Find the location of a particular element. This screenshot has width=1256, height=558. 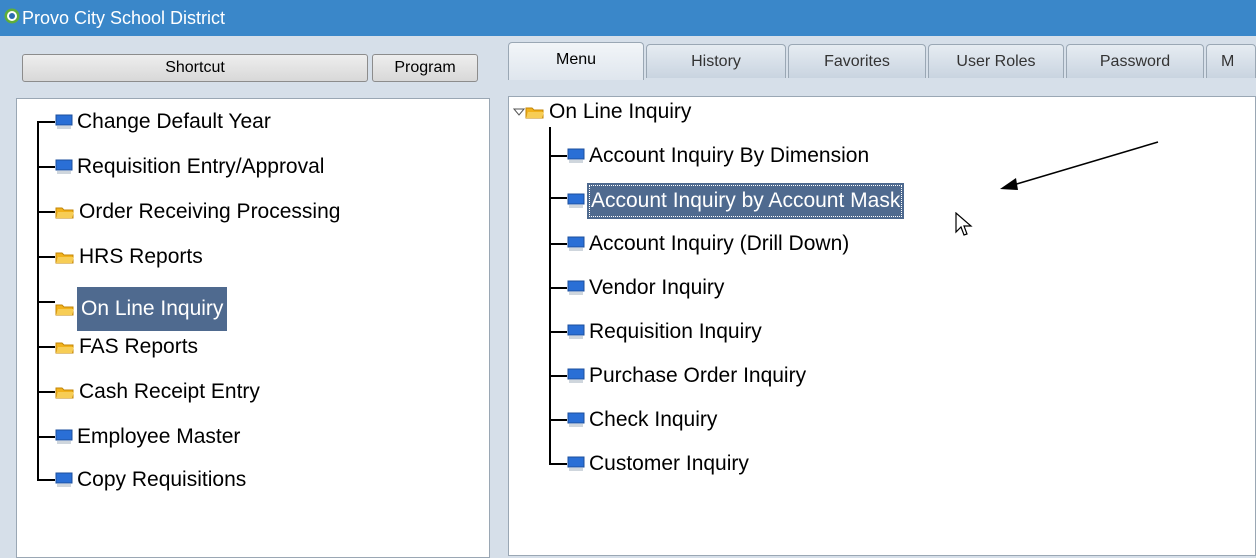

tree-item-label: Cash Receipt Entry is located at coordinates (169, 391).